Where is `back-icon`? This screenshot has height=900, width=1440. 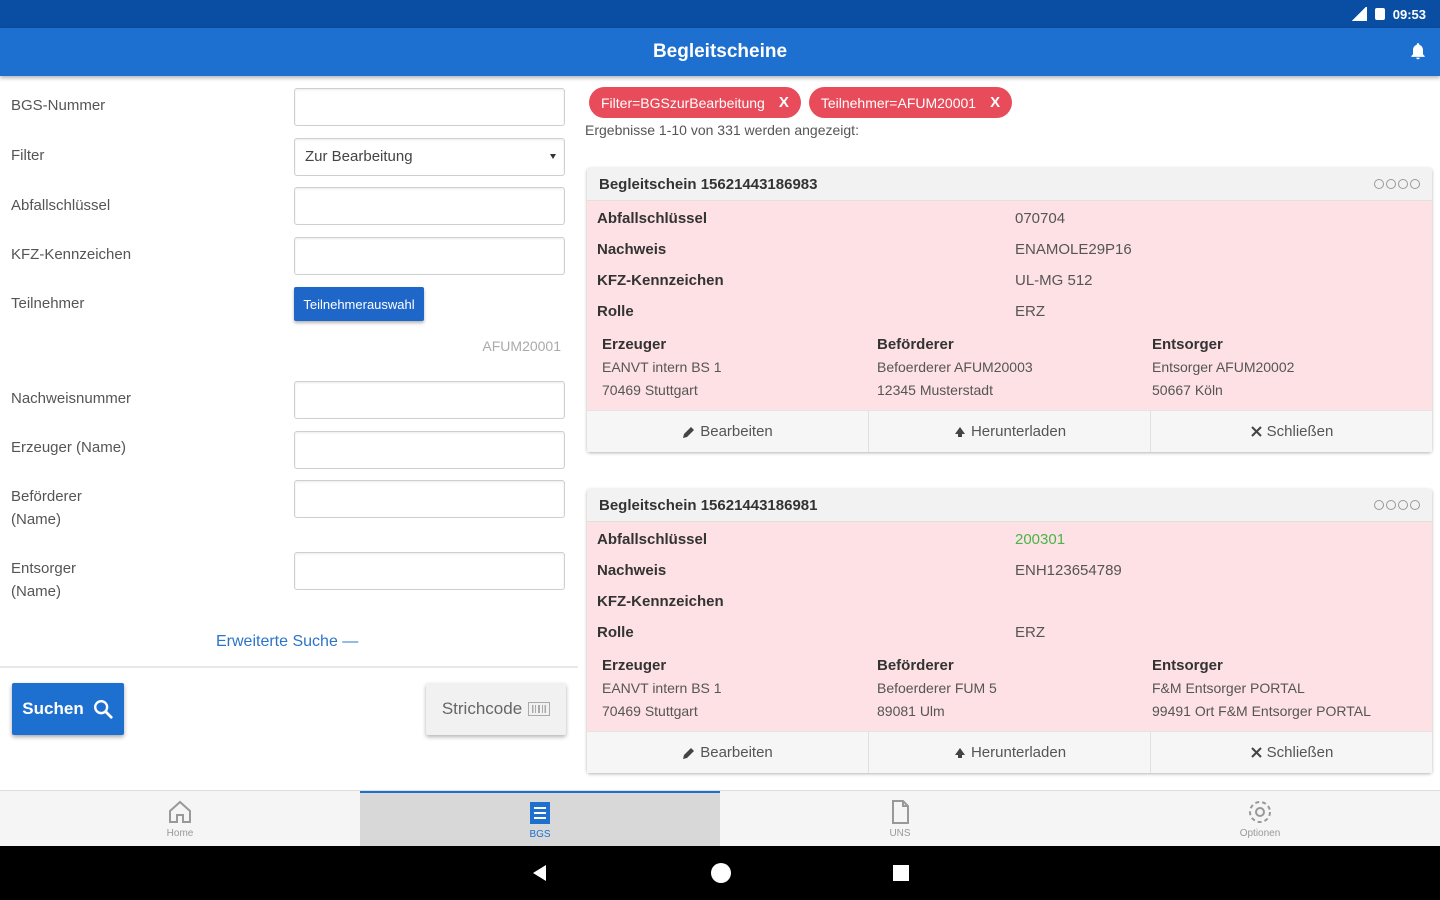
back-icon is located at coordinates (540, 873).